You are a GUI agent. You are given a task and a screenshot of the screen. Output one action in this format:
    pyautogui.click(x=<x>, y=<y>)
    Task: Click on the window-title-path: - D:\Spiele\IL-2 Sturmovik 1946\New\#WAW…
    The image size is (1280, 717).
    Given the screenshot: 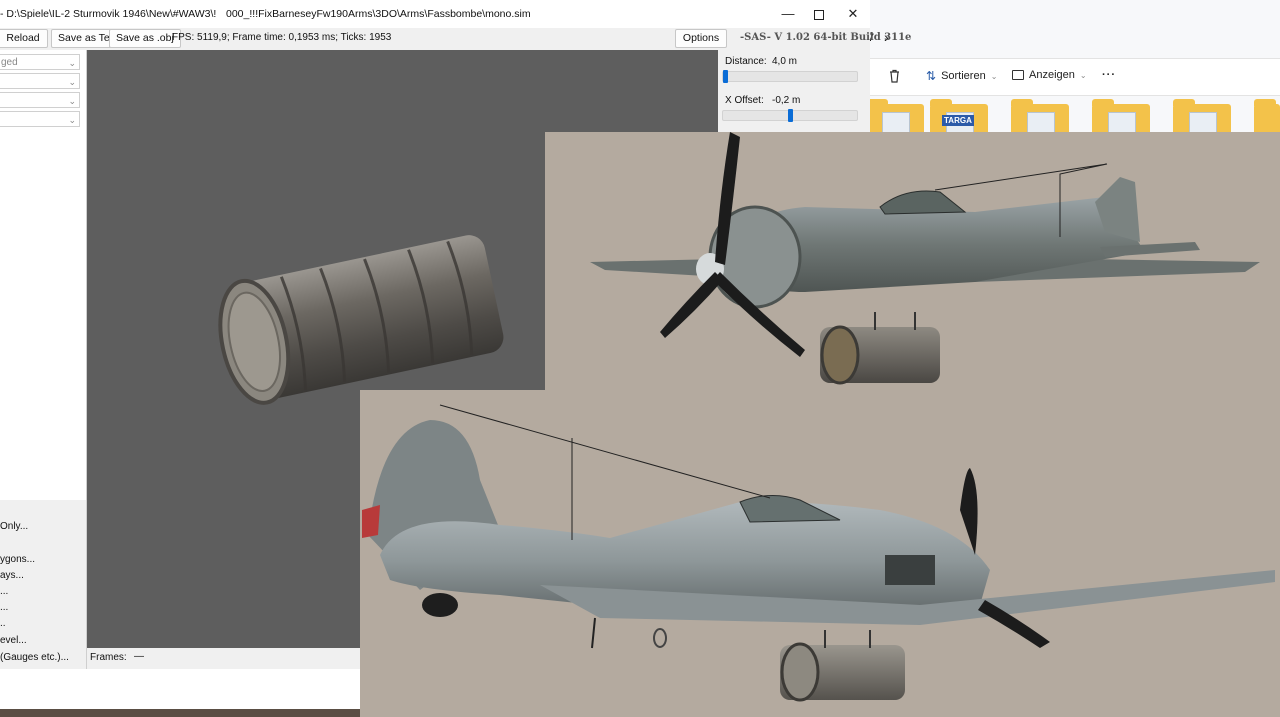 What is the action you would take?
    pyautogui.click(x=108, y=14)
    